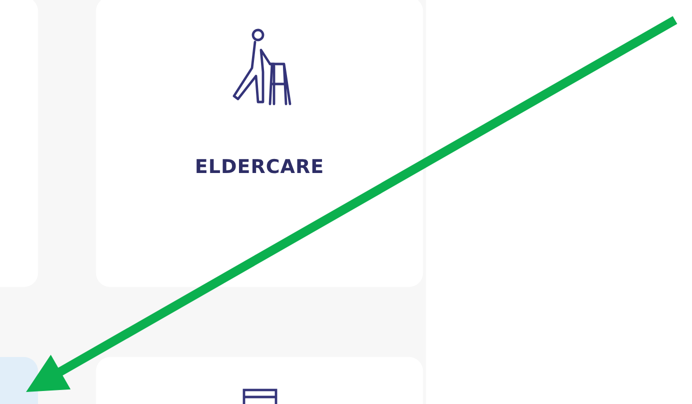 This screenshot has height=404, width=692. Describe the element at coordinates (259, 167) in the screenshot. I see `card-label: ELDERCARE` at that location.